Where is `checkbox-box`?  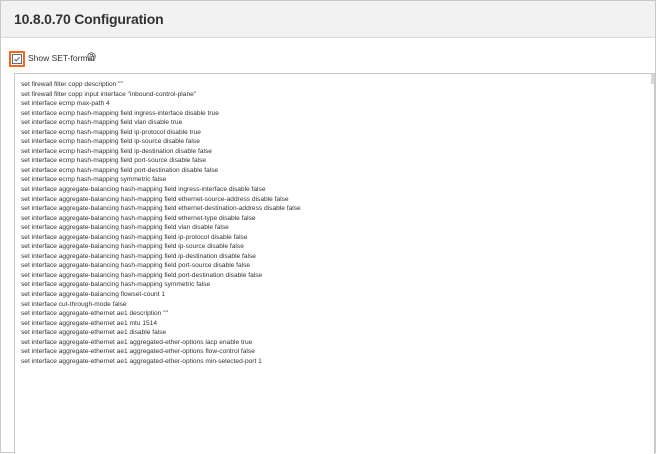 checkbox-box is located at coordinates (17, 59).